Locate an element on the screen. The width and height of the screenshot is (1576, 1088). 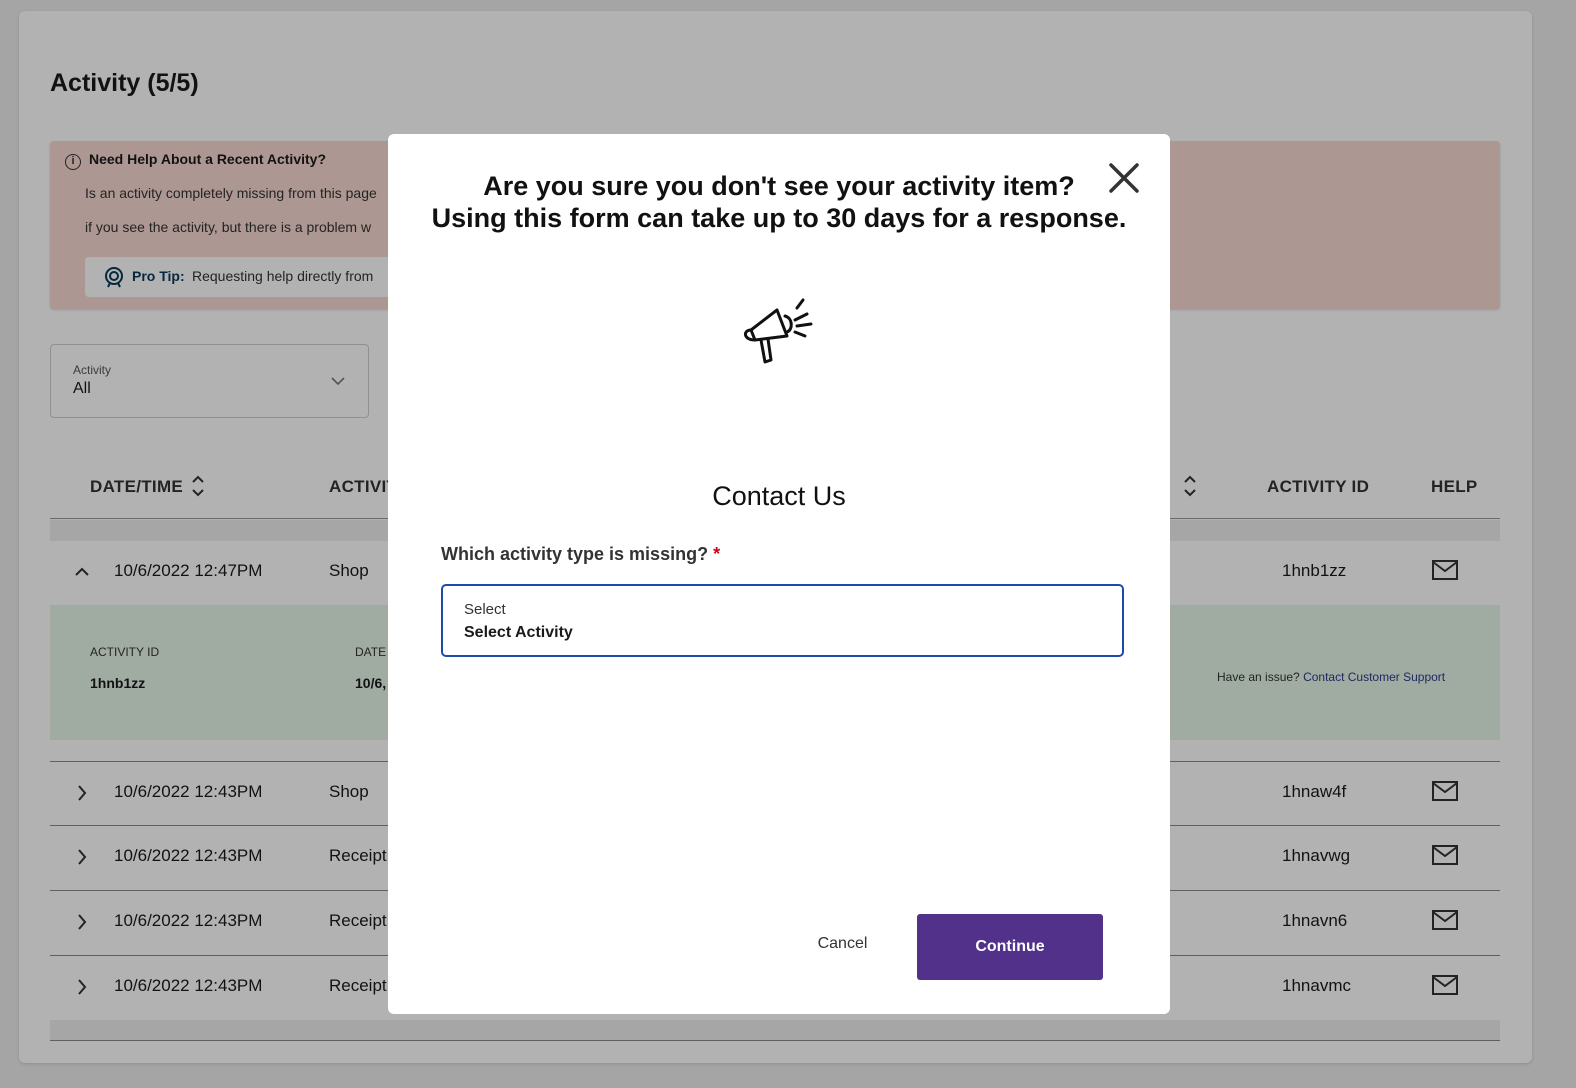
activity-type-label-text: Which activity type is missing? is located at coordinates (575, 554).